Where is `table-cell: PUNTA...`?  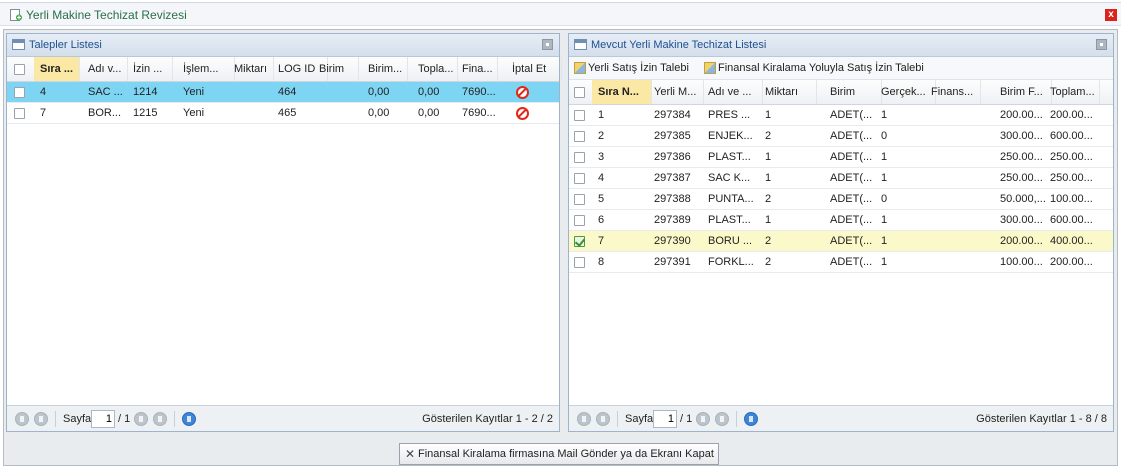
table-cell: PUNTA... is located at coordinates (731, 199).